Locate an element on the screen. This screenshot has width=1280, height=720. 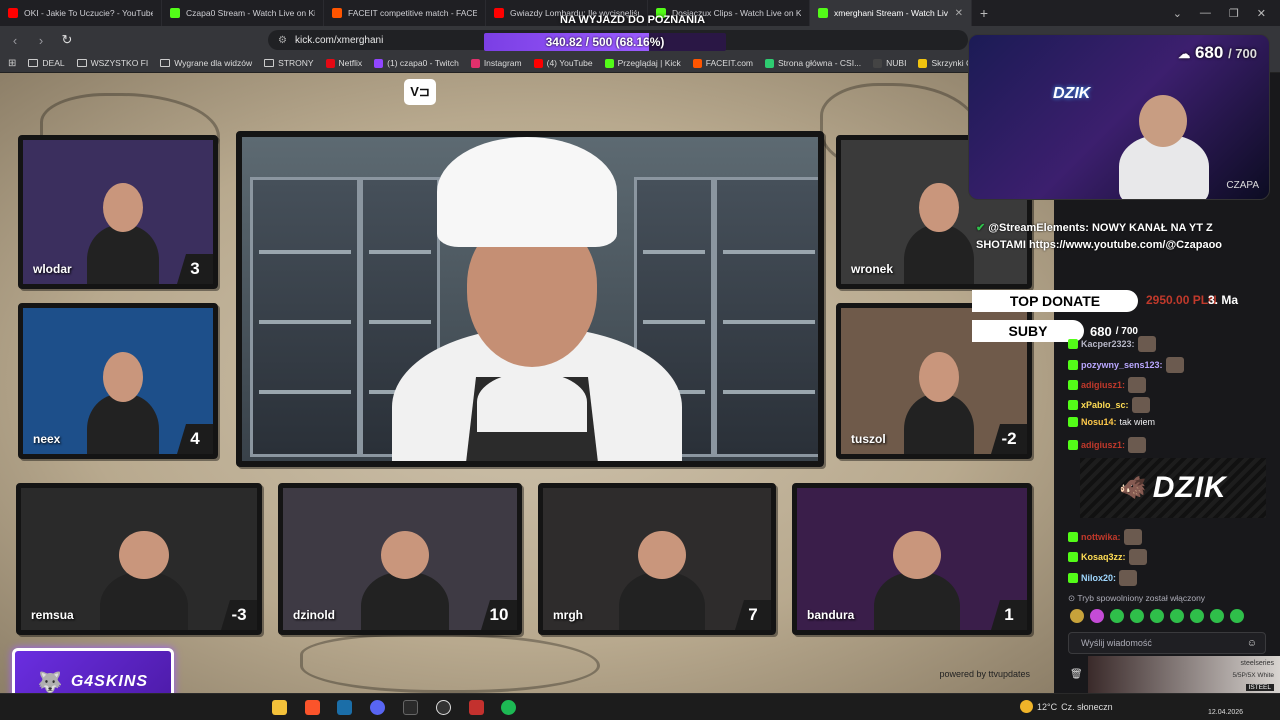
steam-icon is located at coordinates (344, 707).